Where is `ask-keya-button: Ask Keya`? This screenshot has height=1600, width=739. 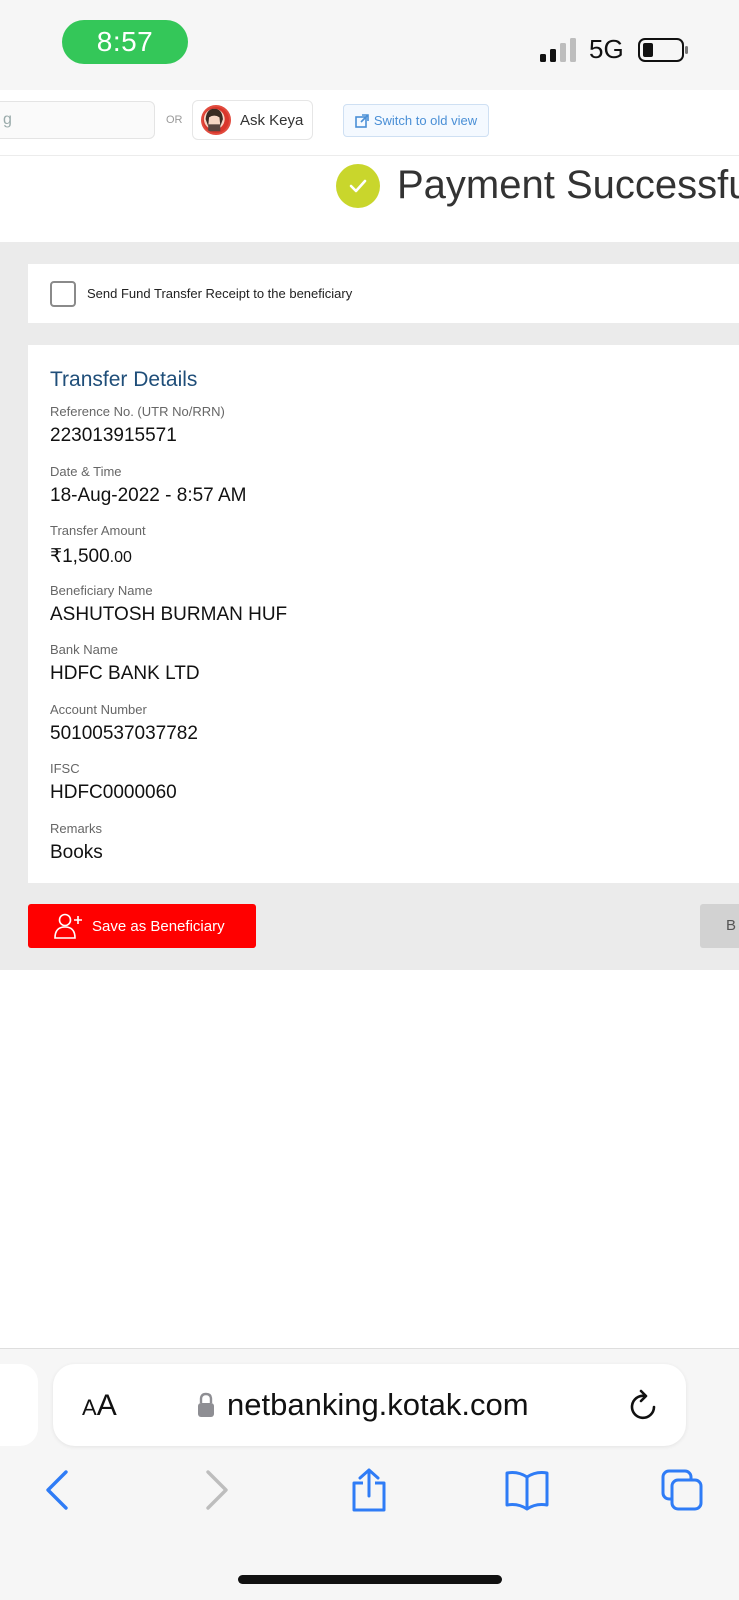
ask-keya-button: Ask Keya is located at coordinates (252, 120).